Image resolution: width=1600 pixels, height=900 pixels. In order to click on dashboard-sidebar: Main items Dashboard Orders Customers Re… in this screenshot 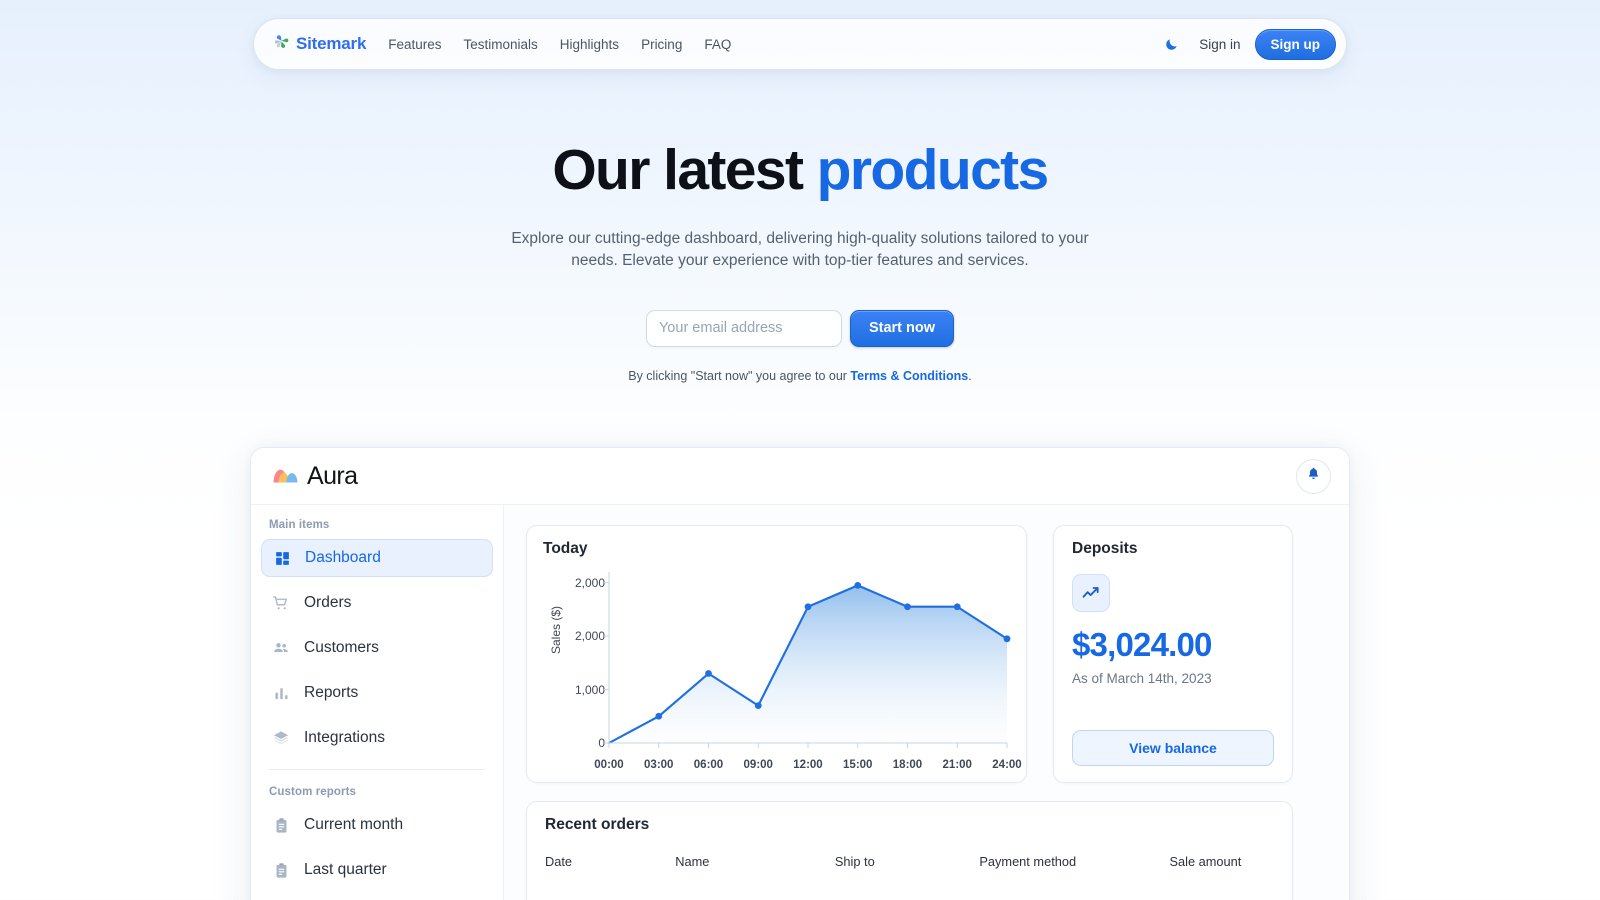, I will do `click(377, 702)`.